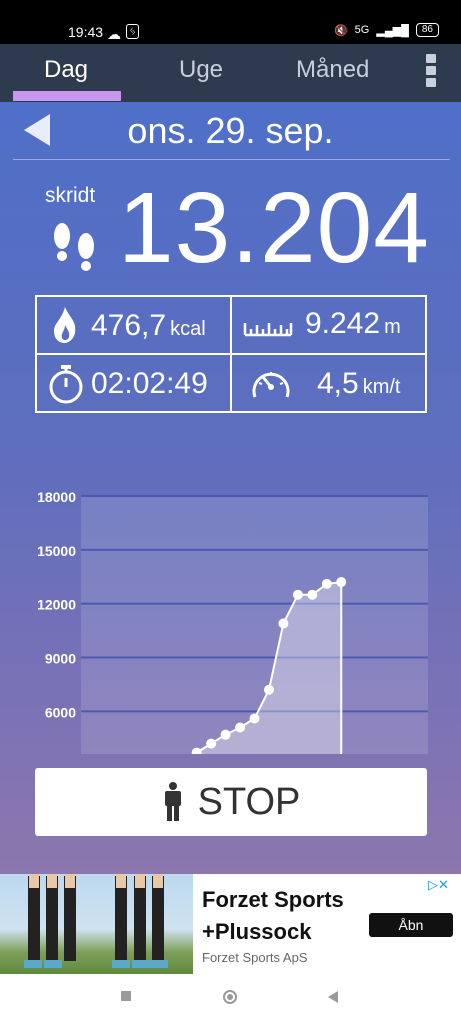  I want to click on y-tick-label: 9000, so click(60, 659).